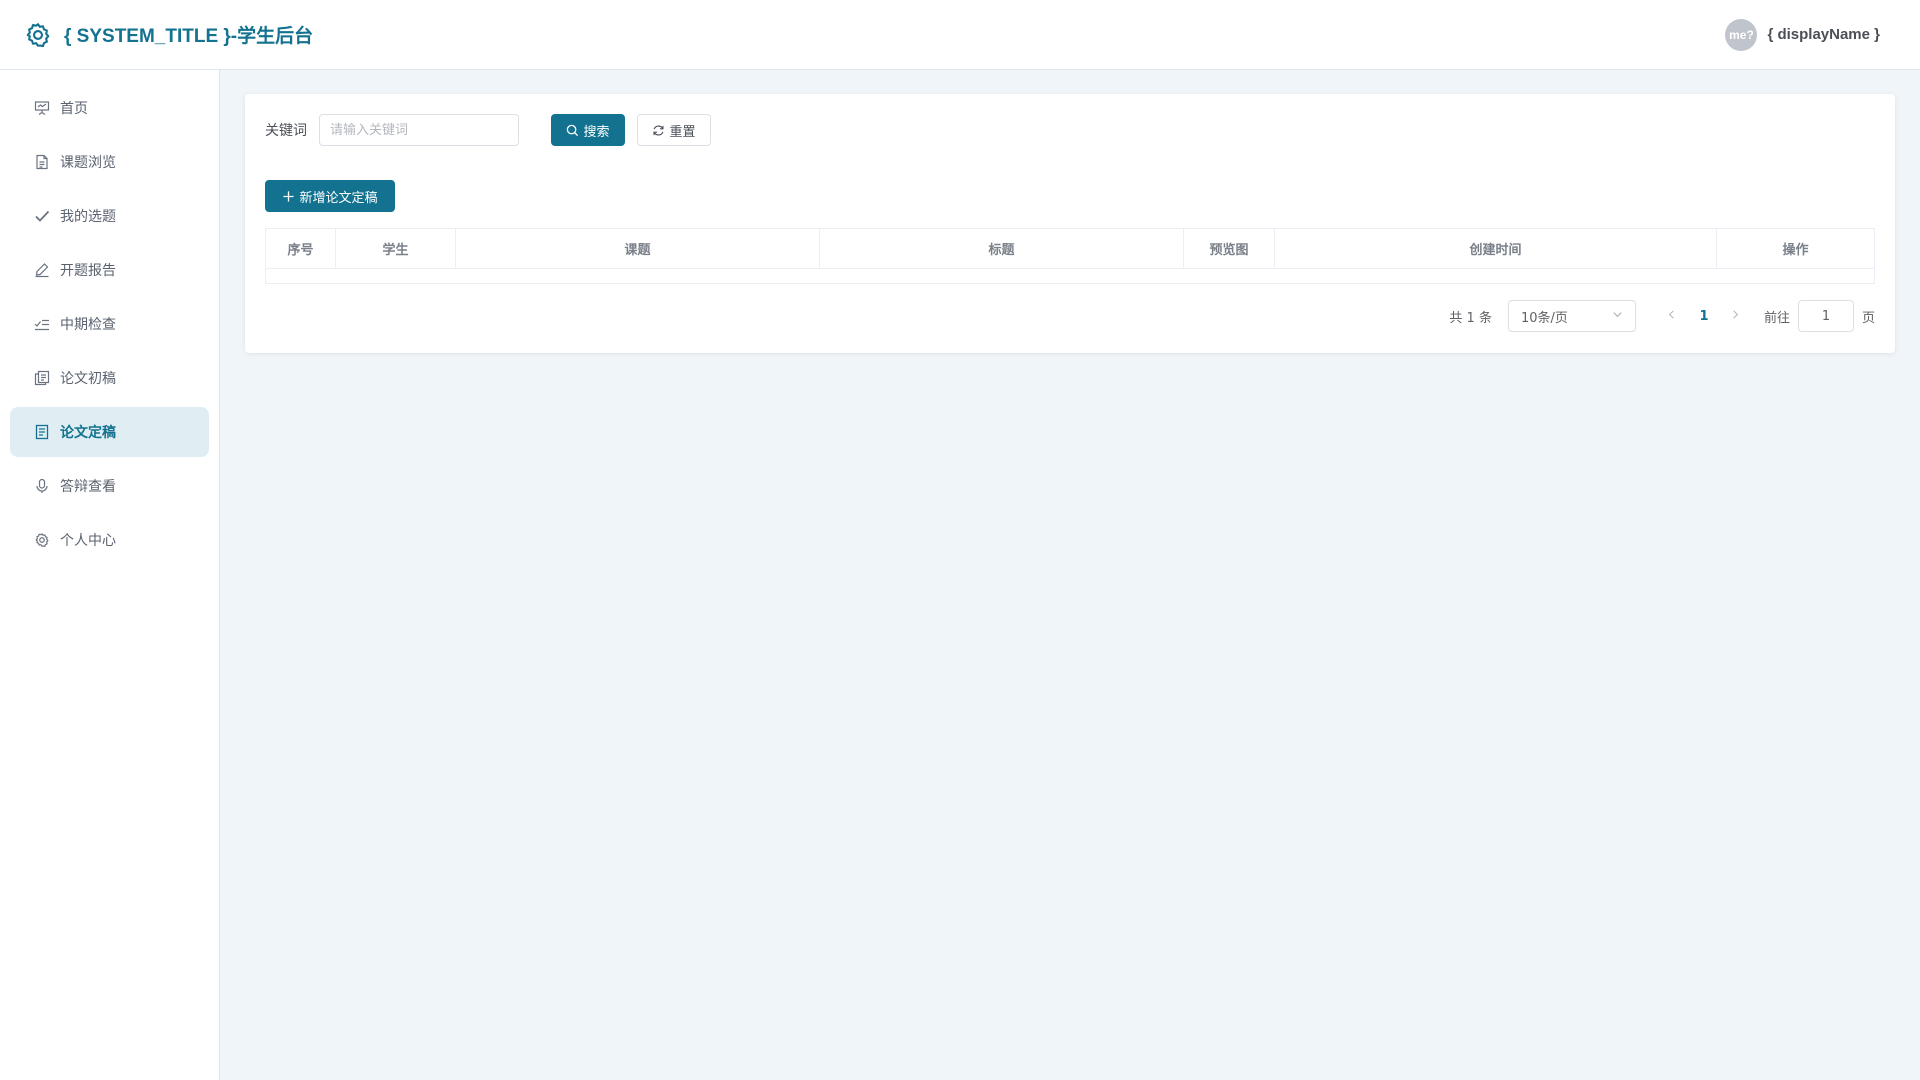 The height and width of the screenshot is (1080, 1920). I want to click on chevron-left-icon, so click(1672, 314).